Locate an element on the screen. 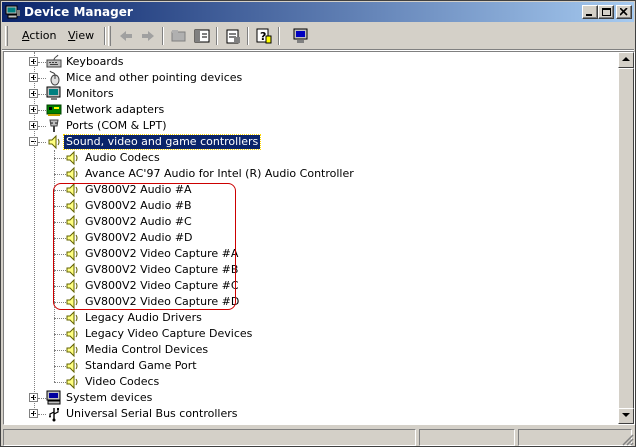 The height and width of the screenshot is (447, 636). tree-category-label: Sound, video and game controllers is located at coordinates (162, 142).